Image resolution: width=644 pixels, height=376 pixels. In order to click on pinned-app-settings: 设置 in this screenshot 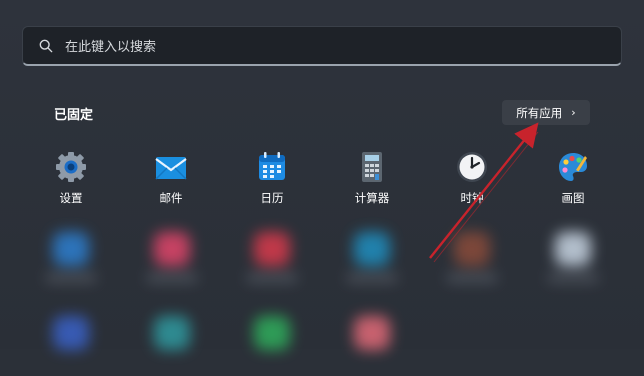, I will do `click(71, 180)`.